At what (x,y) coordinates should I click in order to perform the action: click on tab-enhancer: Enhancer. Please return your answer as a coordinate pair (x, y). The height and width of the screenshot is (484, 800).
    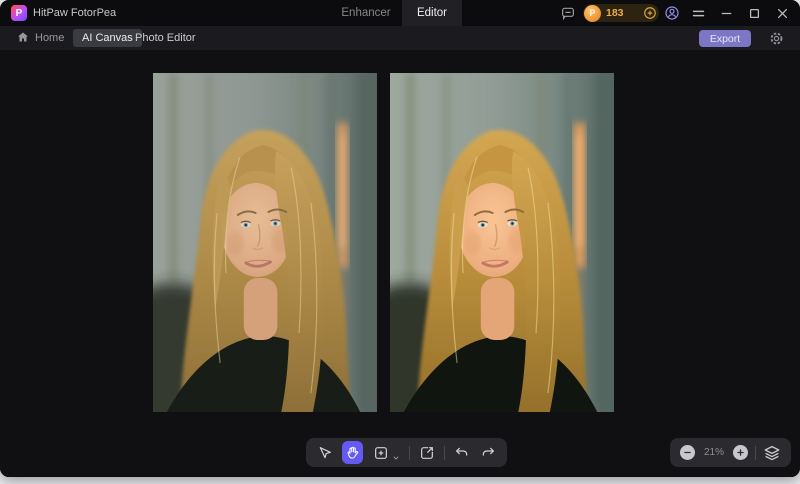
    Looking at the image, I should click on (366, 13).